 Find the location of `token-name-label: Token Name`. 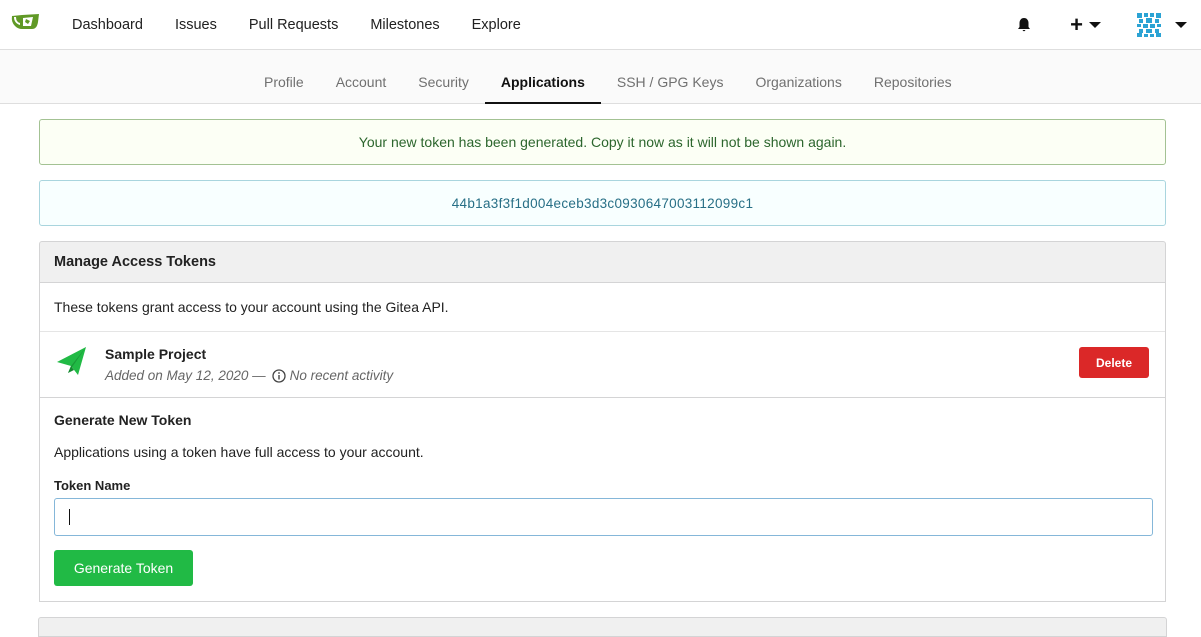

token-name-label: Token Name is located at coordinates (92, 485).